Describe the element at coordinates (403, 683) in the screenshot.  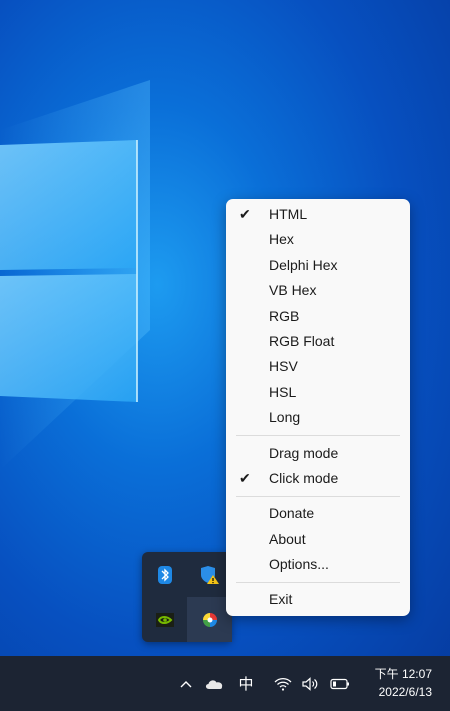
I see `clock-button: 下午 12:07 2022/6/13` at that location.